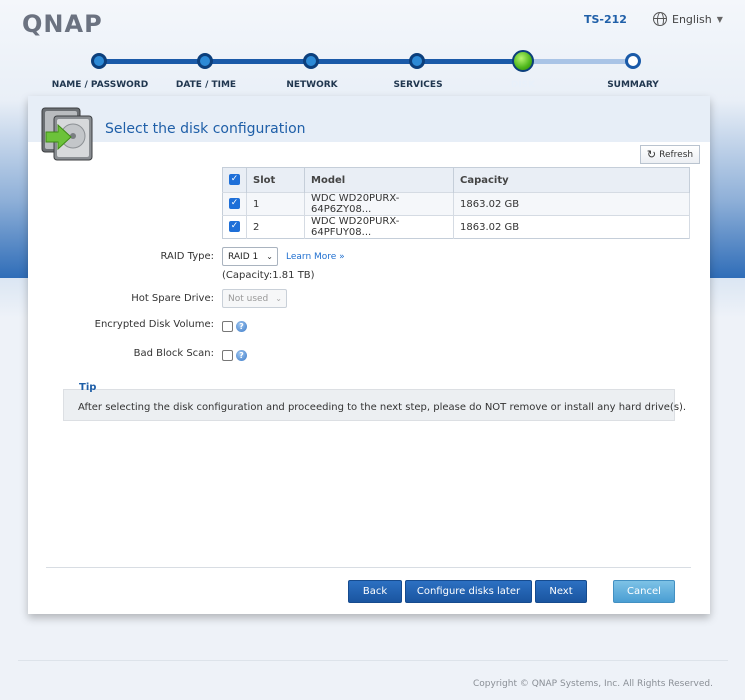  I want to click on raid-type-select: RAID 1 ⌄, so click(250, 256).